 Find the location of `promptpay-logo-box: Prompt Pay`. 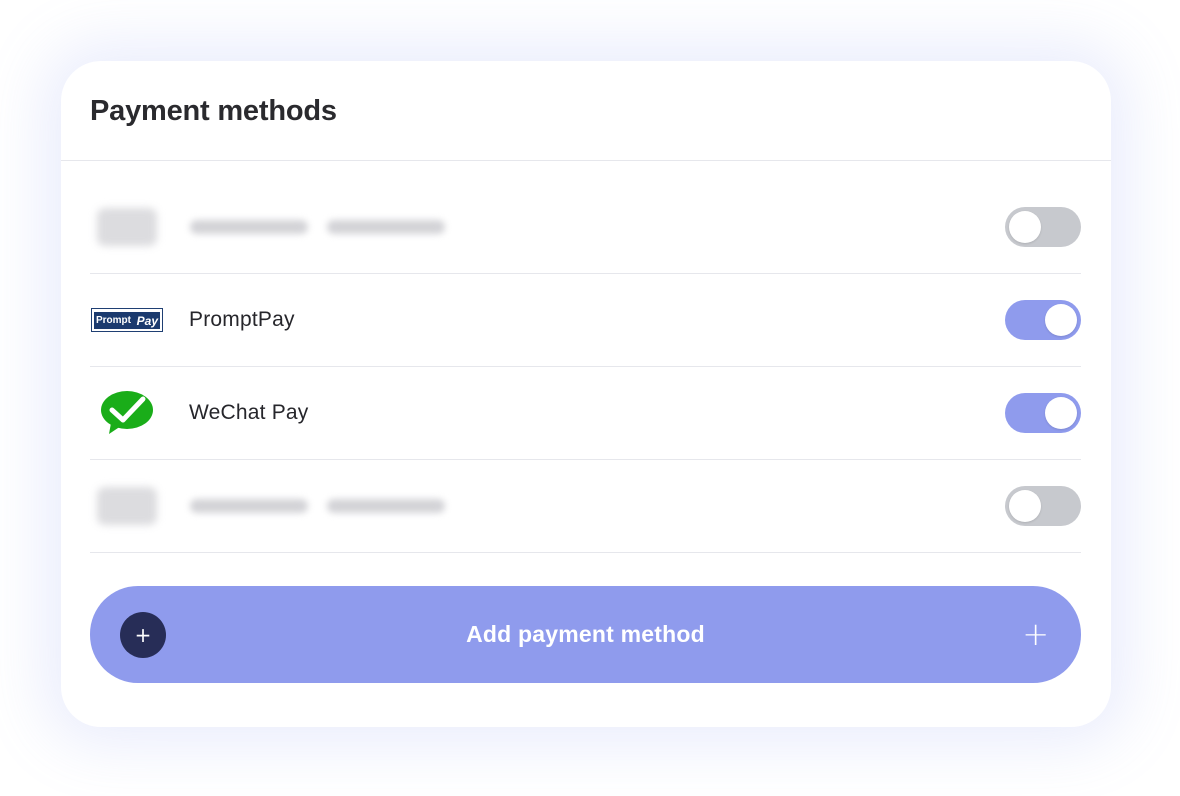

promptpay-logo-box: Prompt Pay is located at coordinates (127, 320).